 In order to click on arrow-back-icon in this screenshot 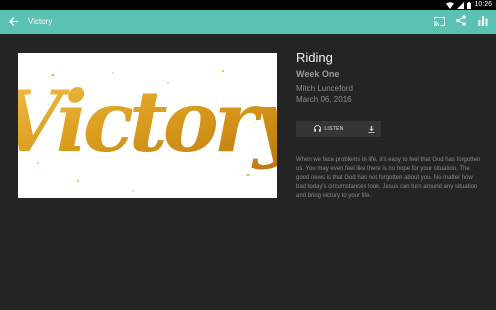, I will do `click(13, 22)`.